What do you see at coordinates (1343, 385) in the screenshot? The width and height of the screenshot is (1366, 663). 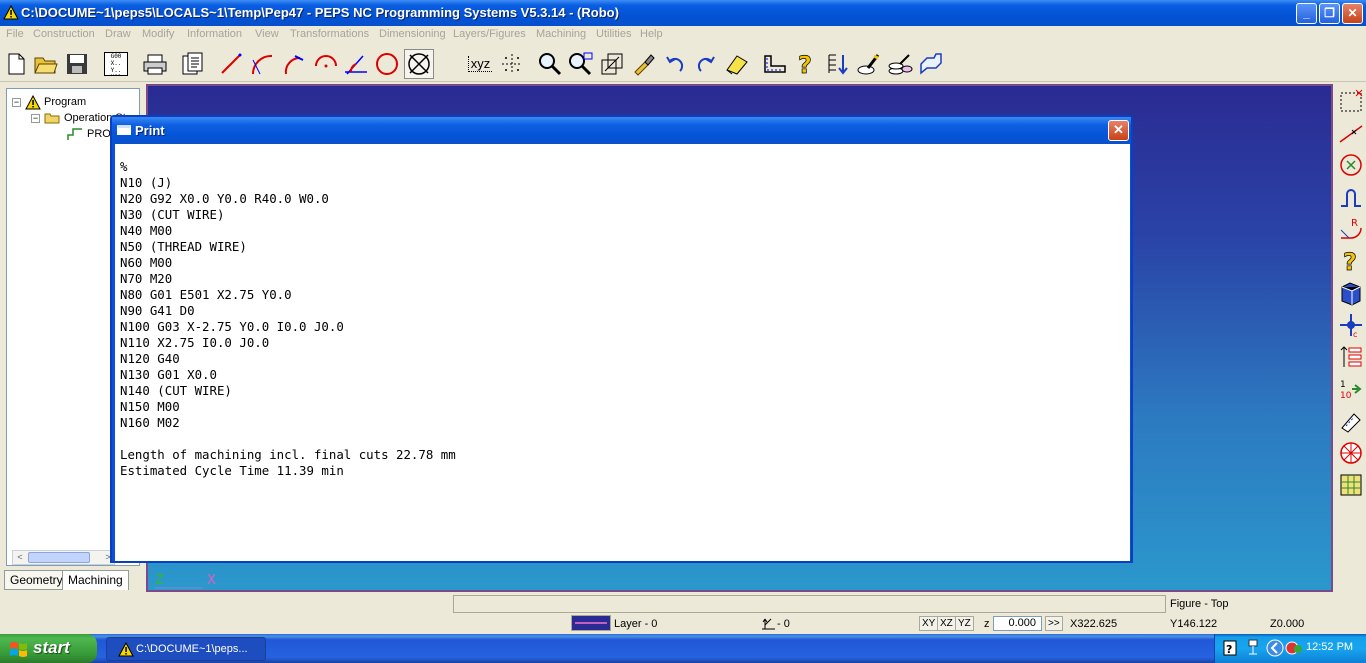 I see `svg-text: 1` at bounding box center [1343, 385].